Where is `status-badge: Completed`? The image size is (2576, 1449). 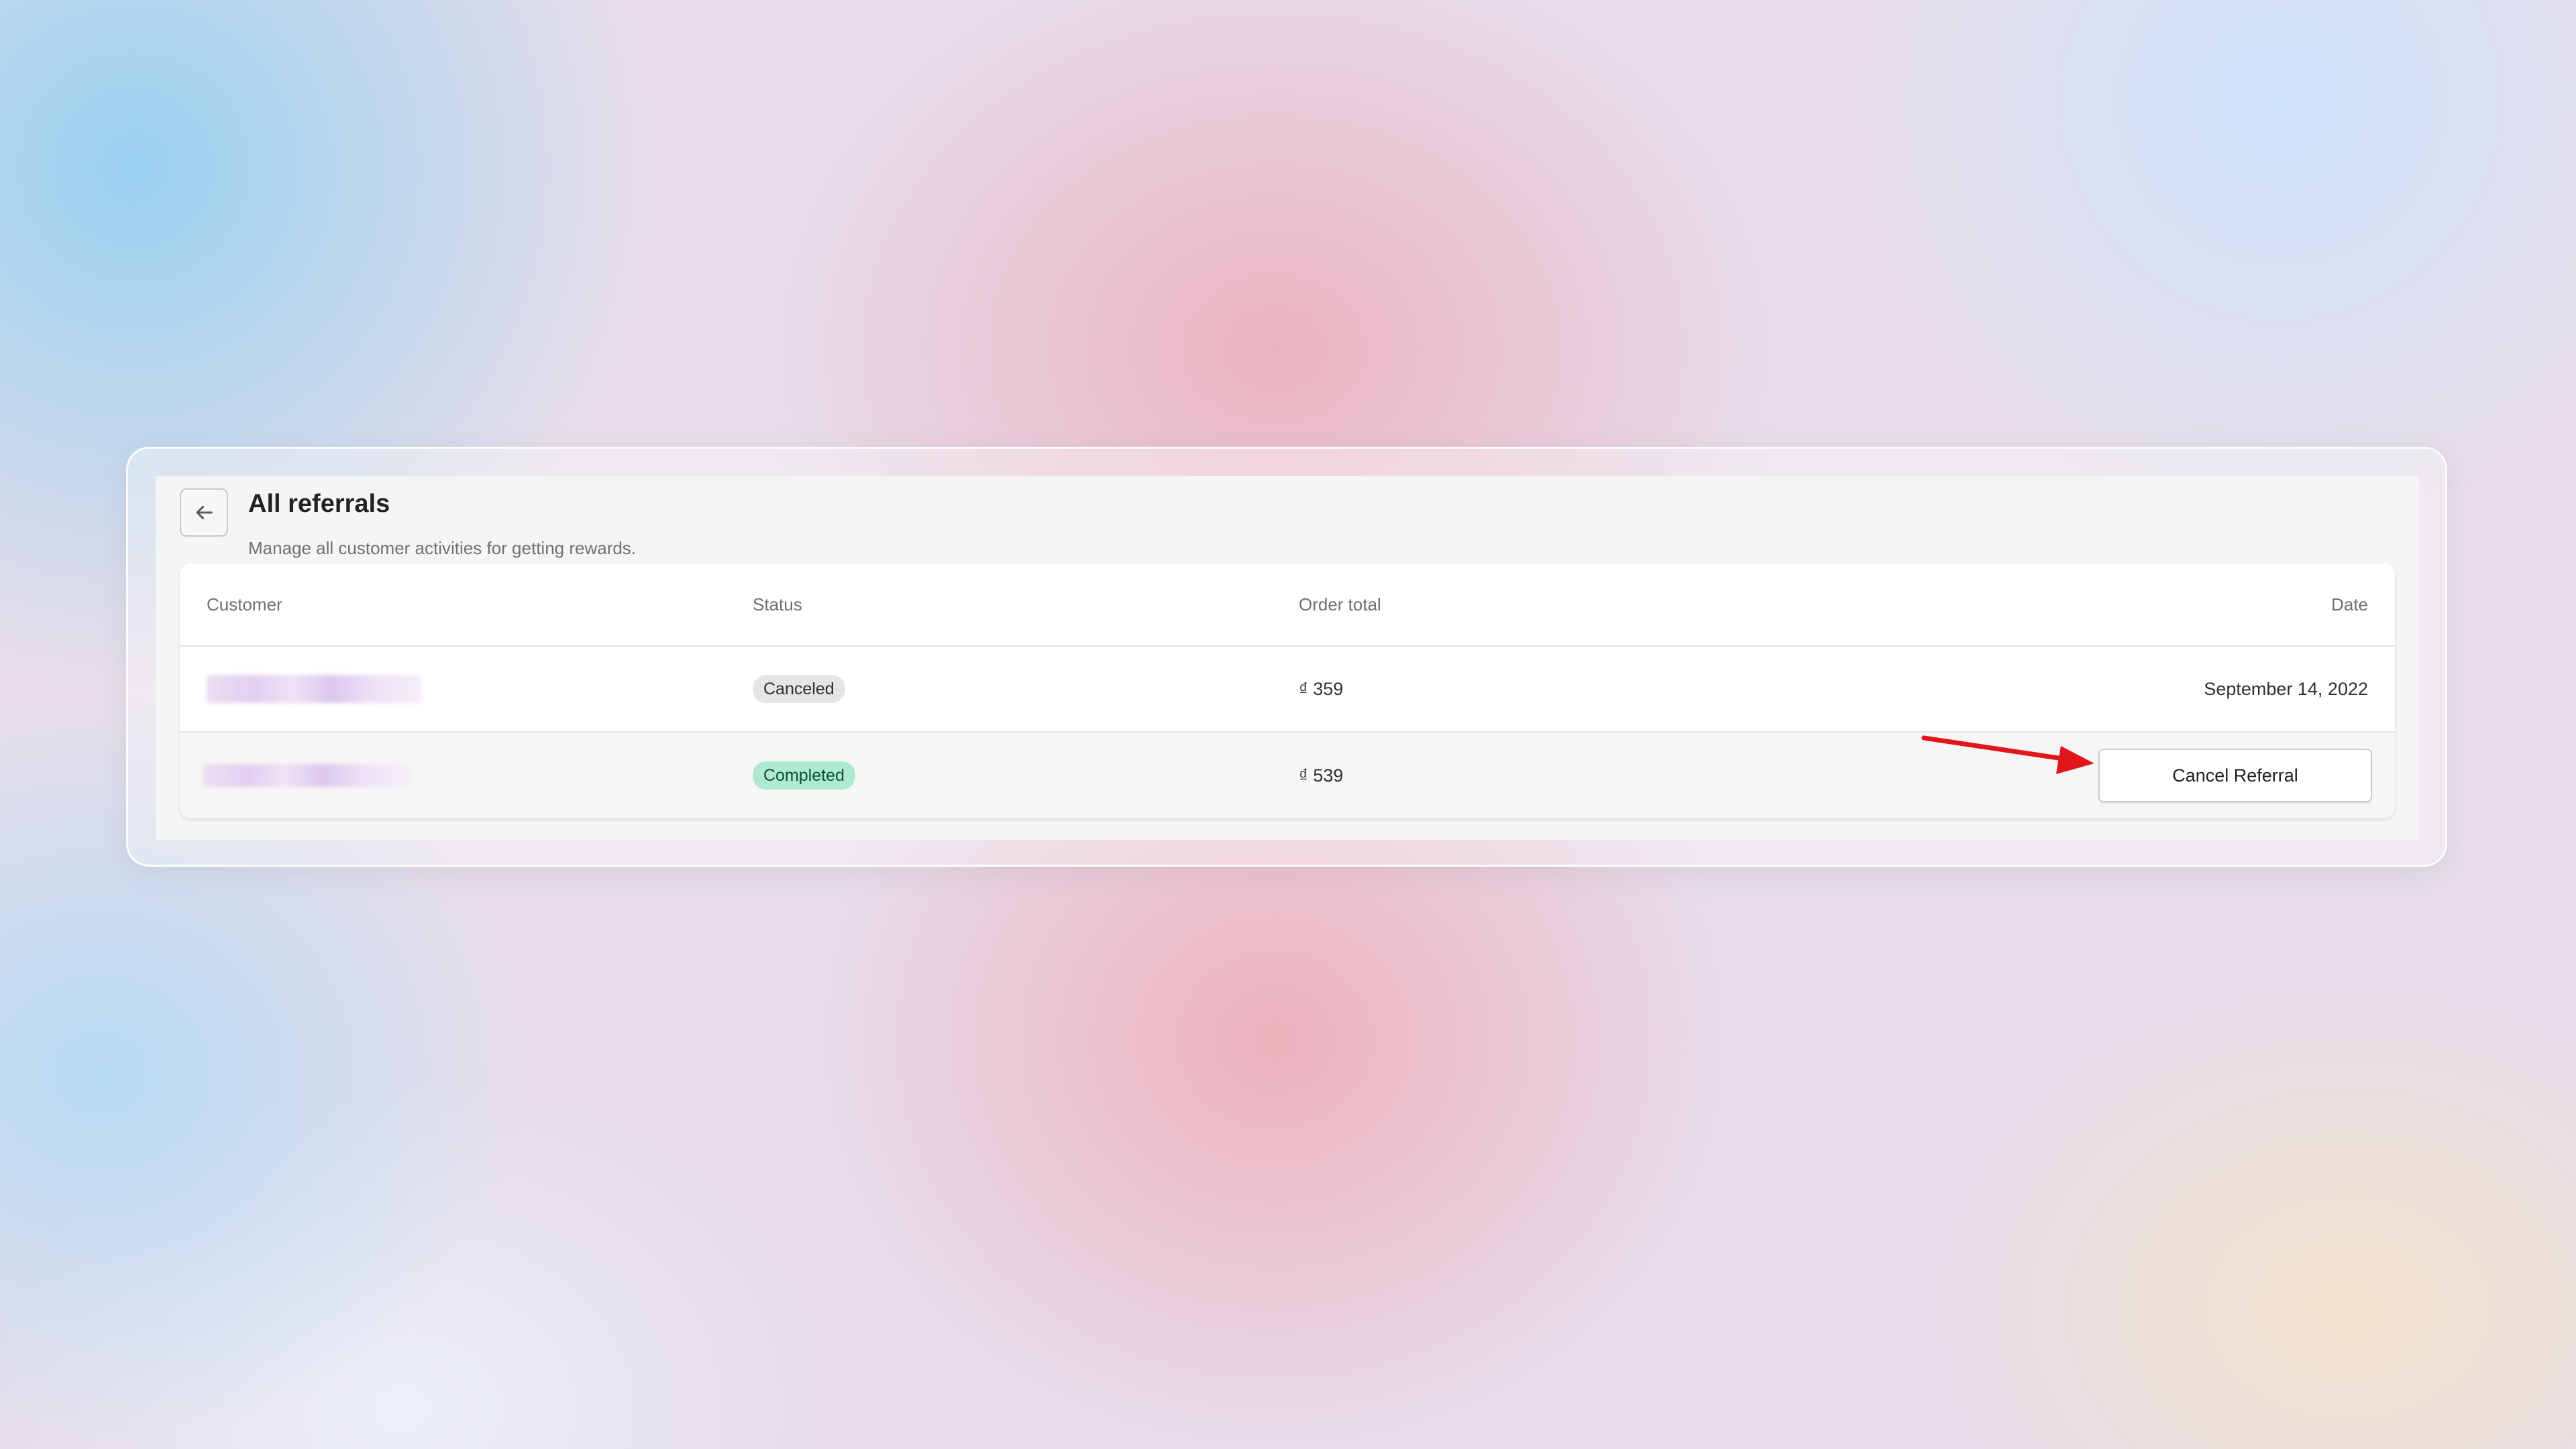 status-badge: Completed is located at coordinates (804, 775).